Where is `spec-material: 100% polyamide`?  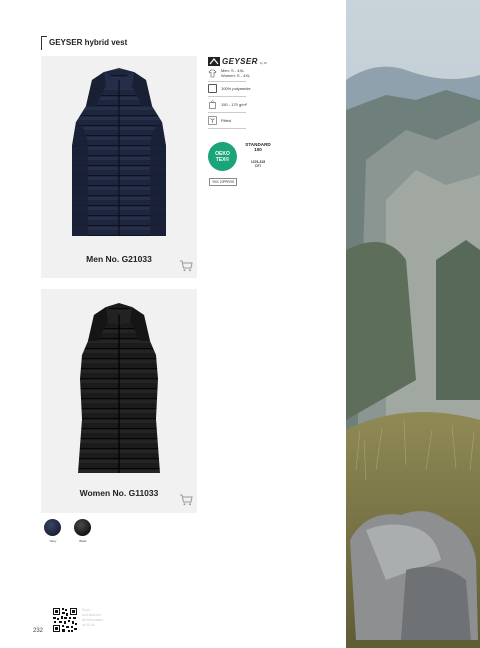
spec-material: 100% polyamide is located at coordinates (229, 88).